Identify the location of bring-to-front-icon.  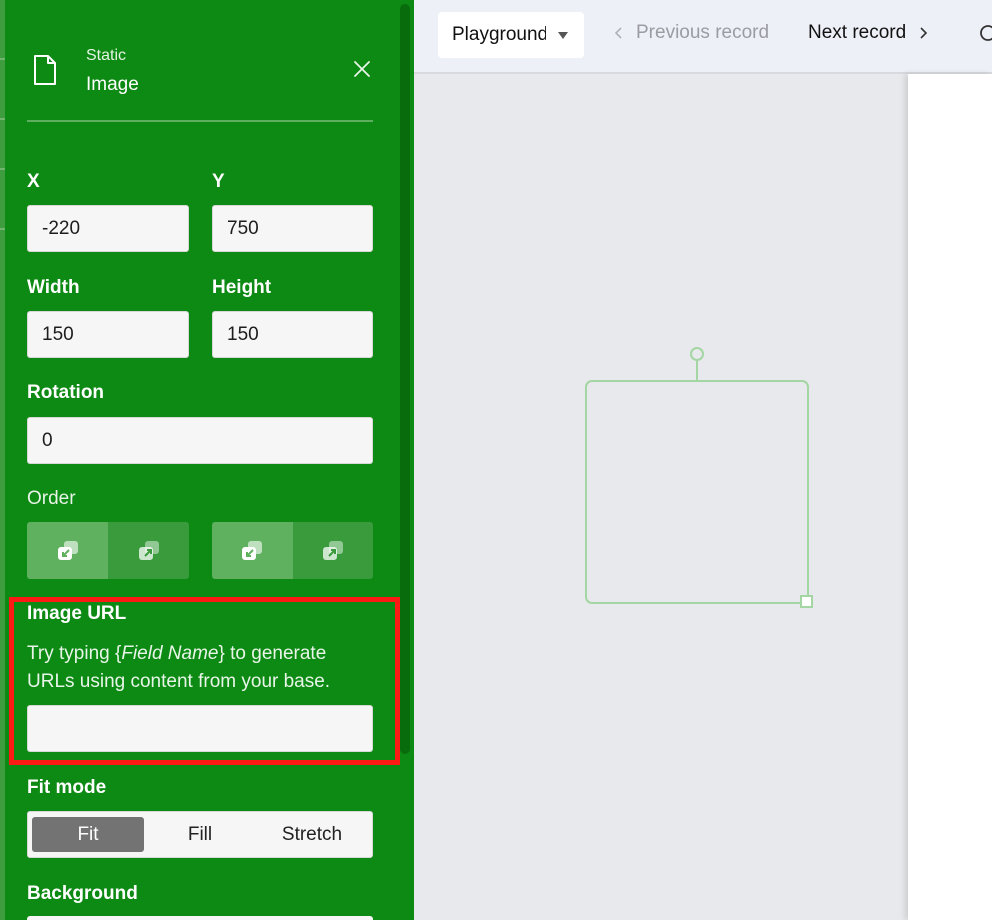
(67, 550).